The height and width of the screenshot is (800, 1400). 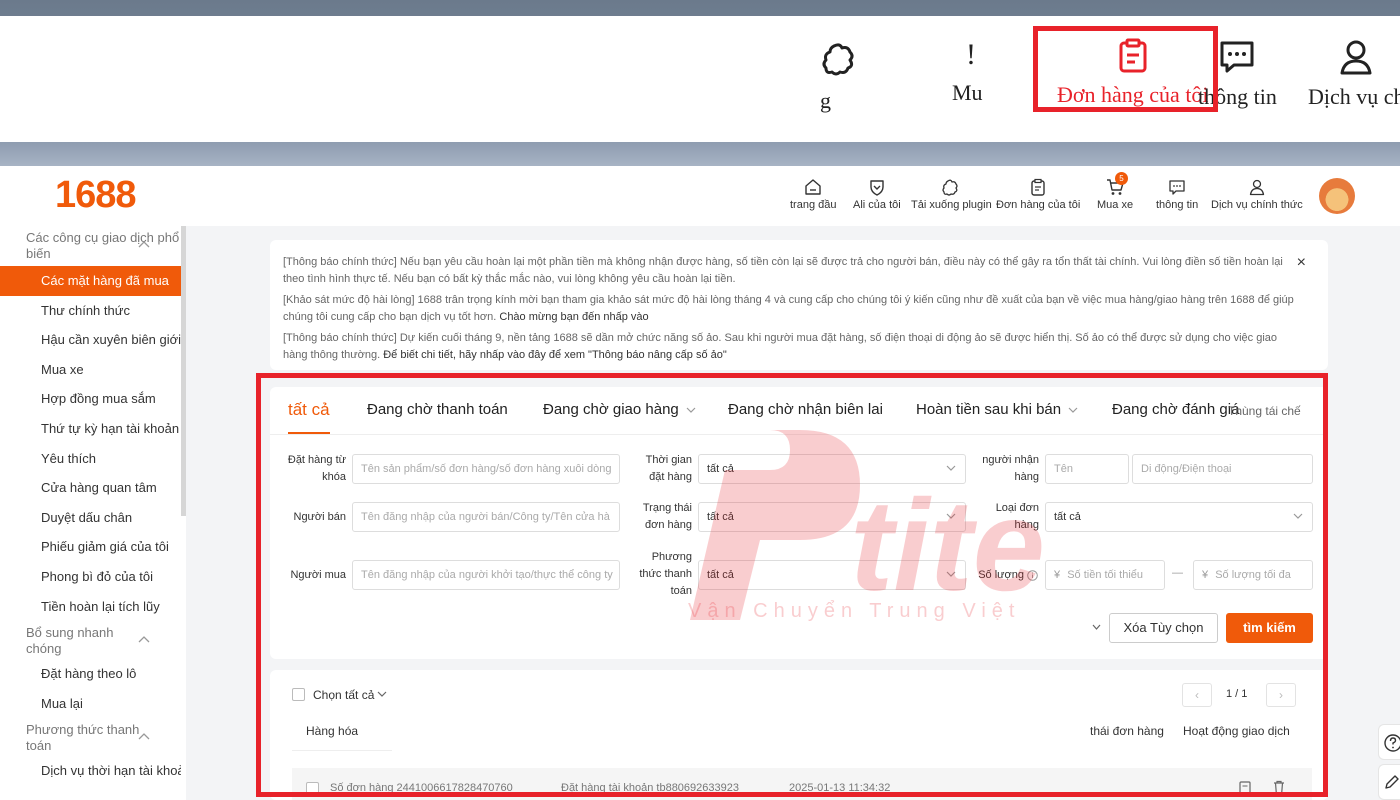 I want to click on help-float-button, so click(x=1389, y=742).